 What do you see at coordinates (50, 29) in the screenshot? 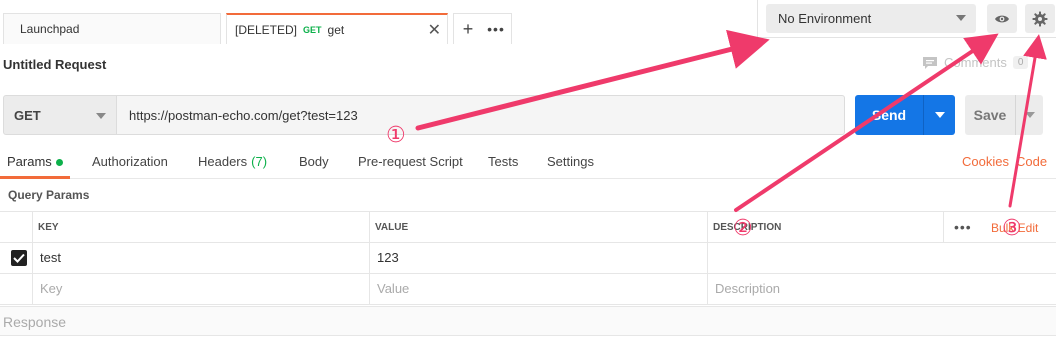
I see `tab-launchpad-label: Launchpad` at bounding box center [50, 29].